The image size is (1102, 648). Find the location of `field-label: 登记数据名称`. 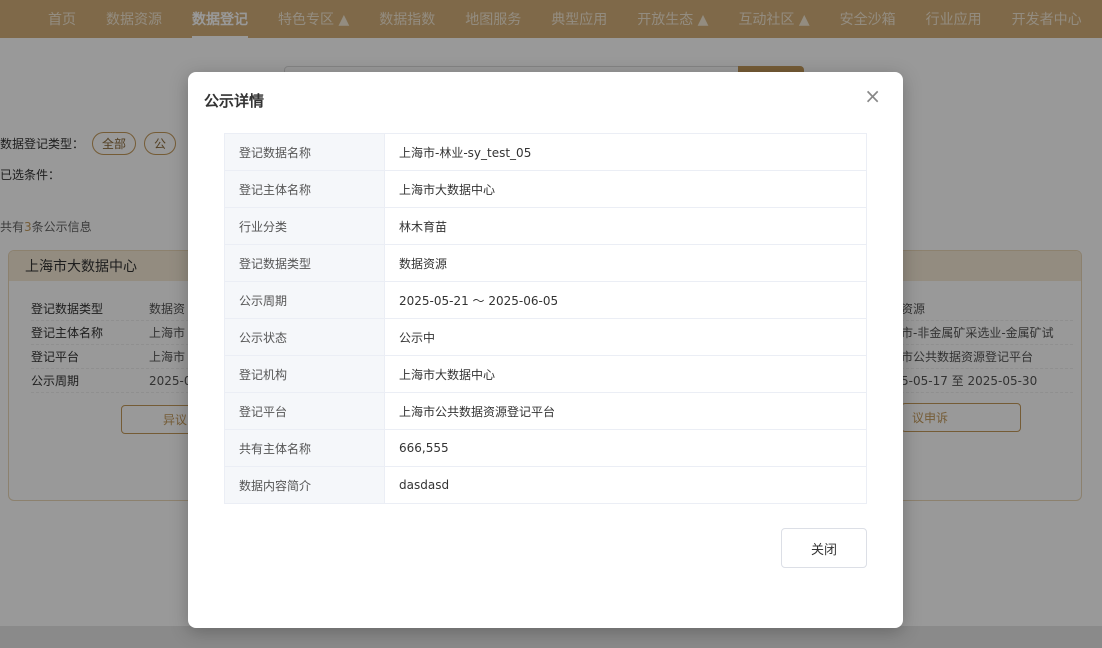

field-label: 登记数据名称 is located at coordinates (304, 152).